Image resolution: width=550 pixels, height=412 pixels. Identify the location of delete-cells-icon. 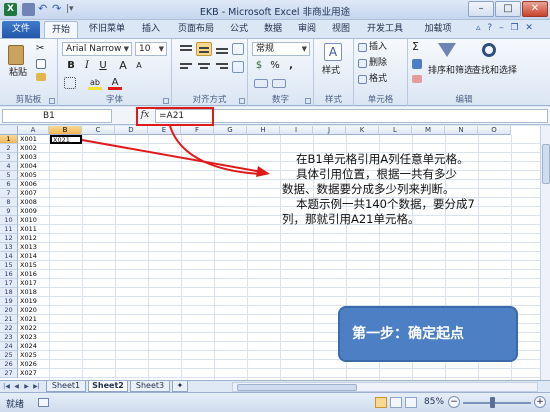
(362, 63).